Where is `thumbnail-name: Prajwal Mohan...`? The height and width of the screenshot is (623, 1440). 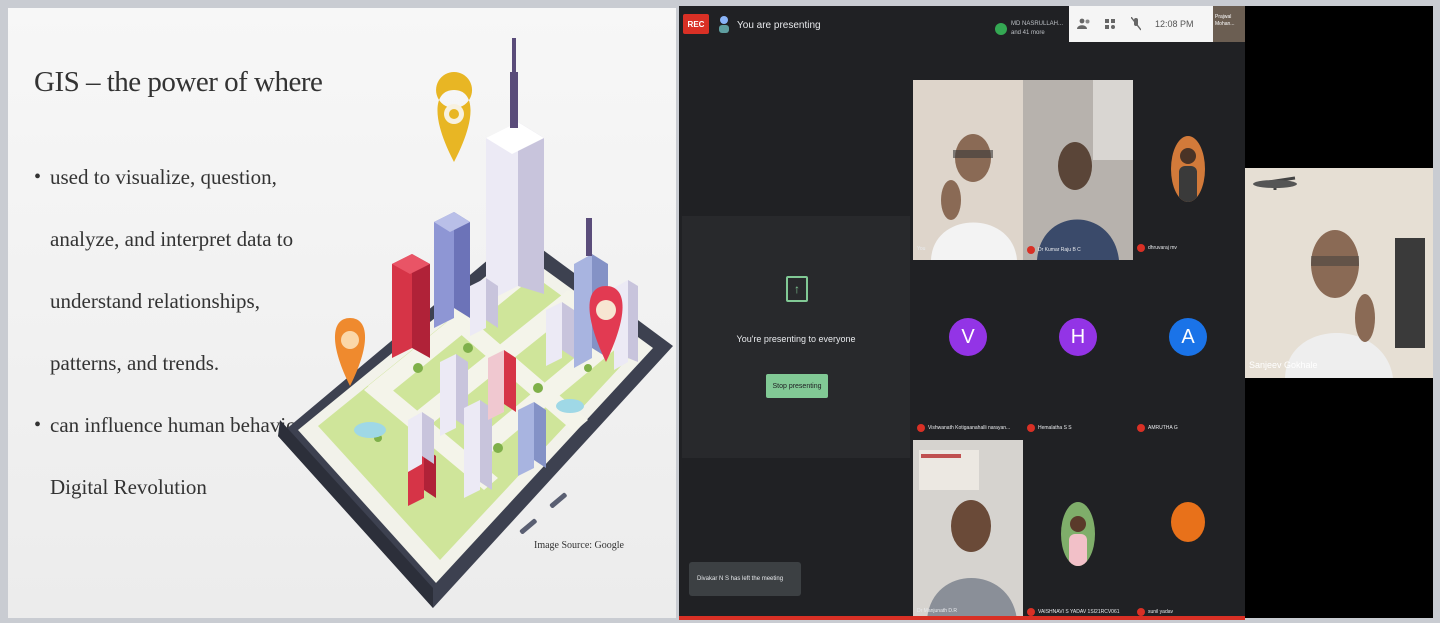 thumbnail-name: Prajwal Mohan... is located at coordinates (1225, 20).